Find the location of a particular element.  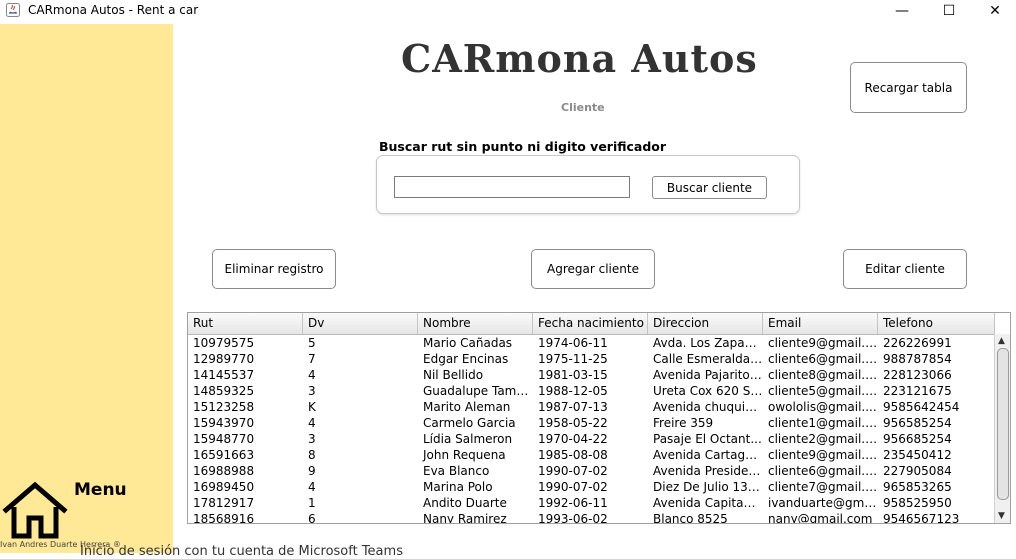

table-cell: 227905084 is located at coordinates (917, 471).